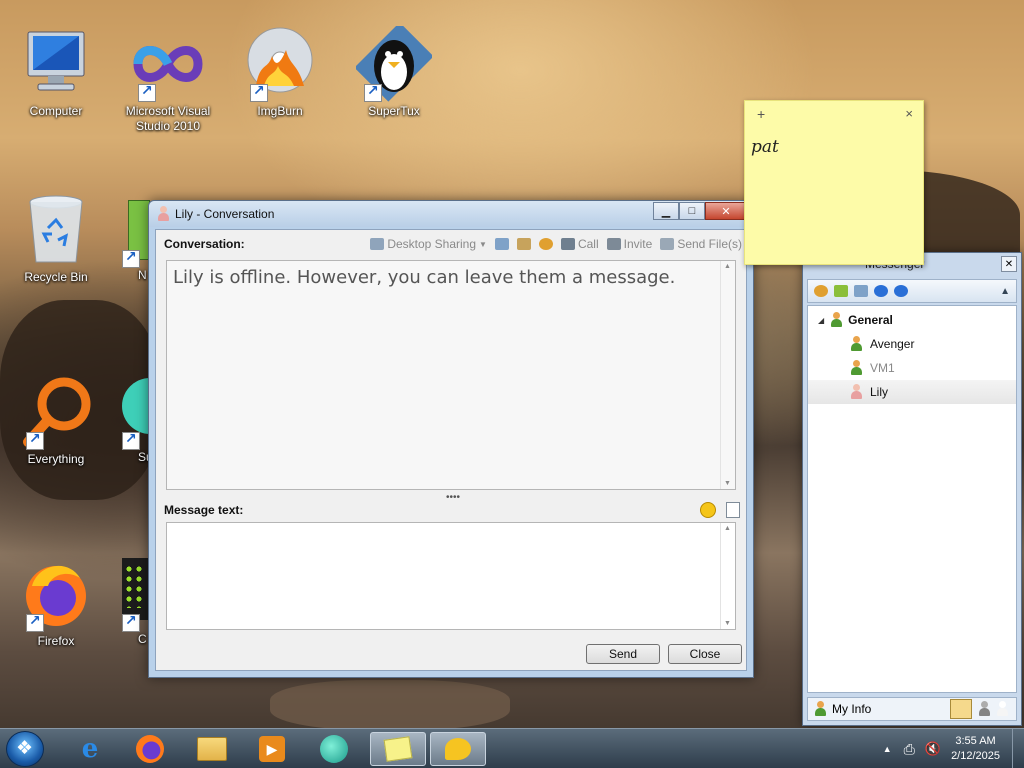 This screenshot has width=1024, height=768. Describe the element at coordinates (629, 244) in the screenshot. I see `invite-button: Invite` at that location.